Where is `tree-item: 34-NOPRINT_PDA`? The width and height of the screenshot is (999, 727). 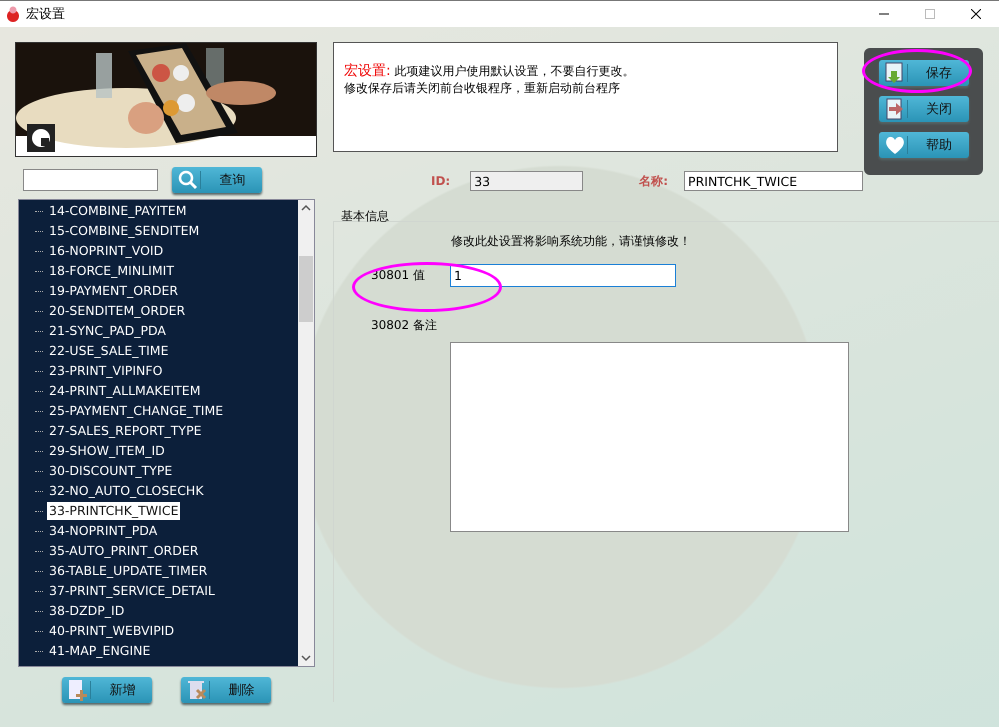
tree-item: 34-NOPRINT_PDA is located at coordinates (103, 531).